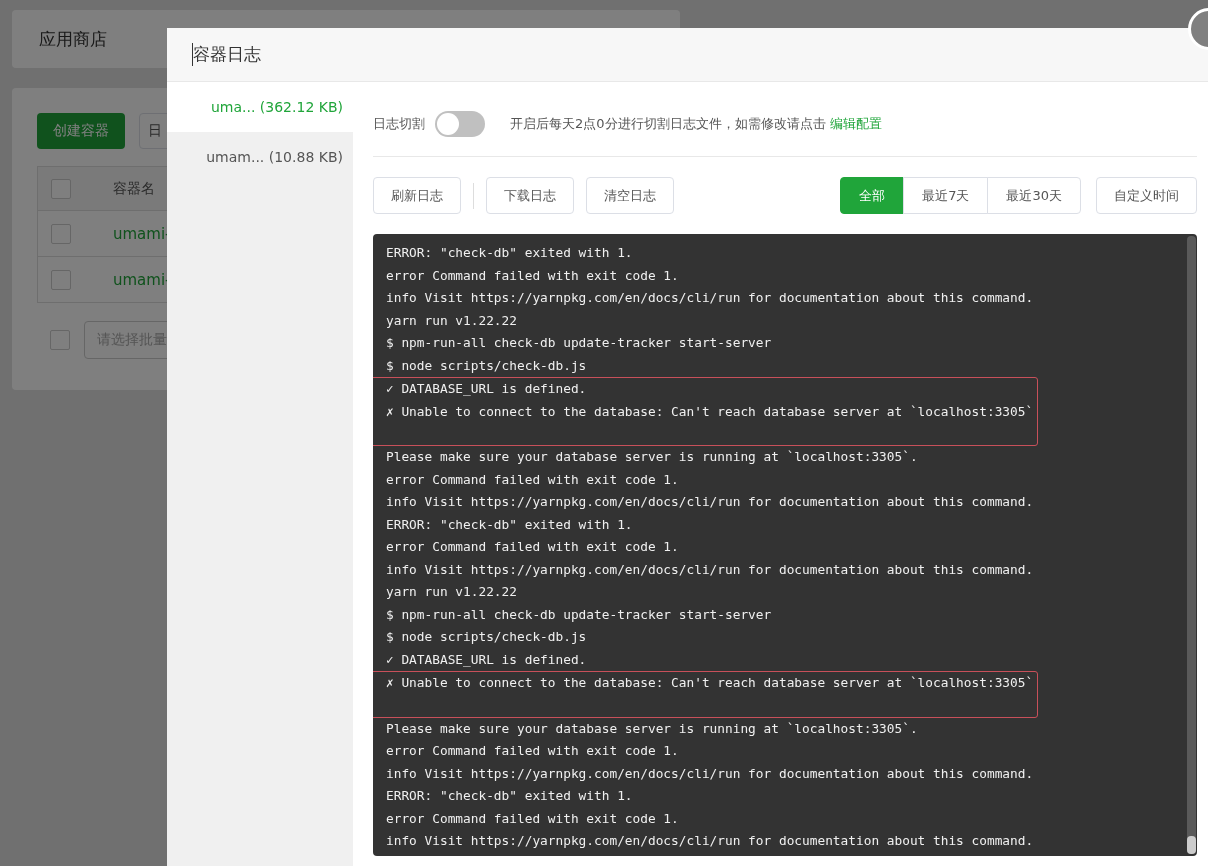  Describe the element at coordinates (530, 195) in the screenshot. I see `log-action-button: 下载日志` at that location.